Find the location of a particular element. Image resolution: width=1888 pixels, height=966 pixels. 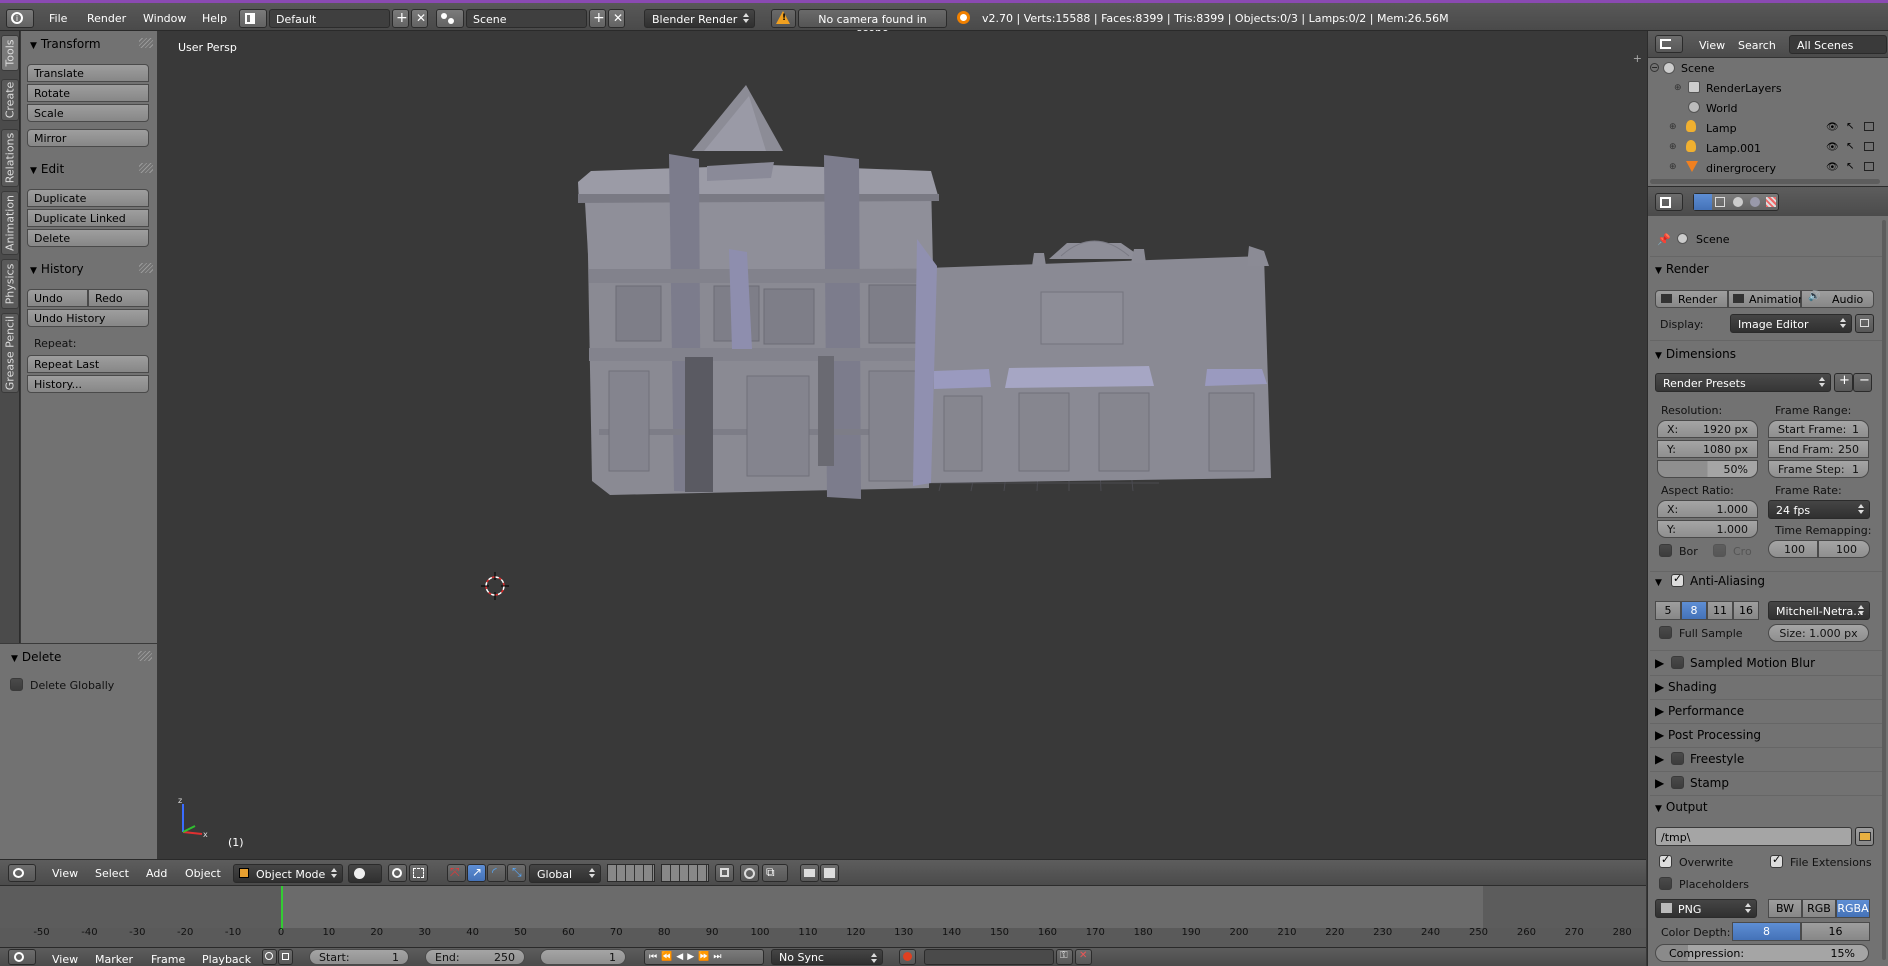

undo-history-button: Undo History is located at coordinates (88, 318).